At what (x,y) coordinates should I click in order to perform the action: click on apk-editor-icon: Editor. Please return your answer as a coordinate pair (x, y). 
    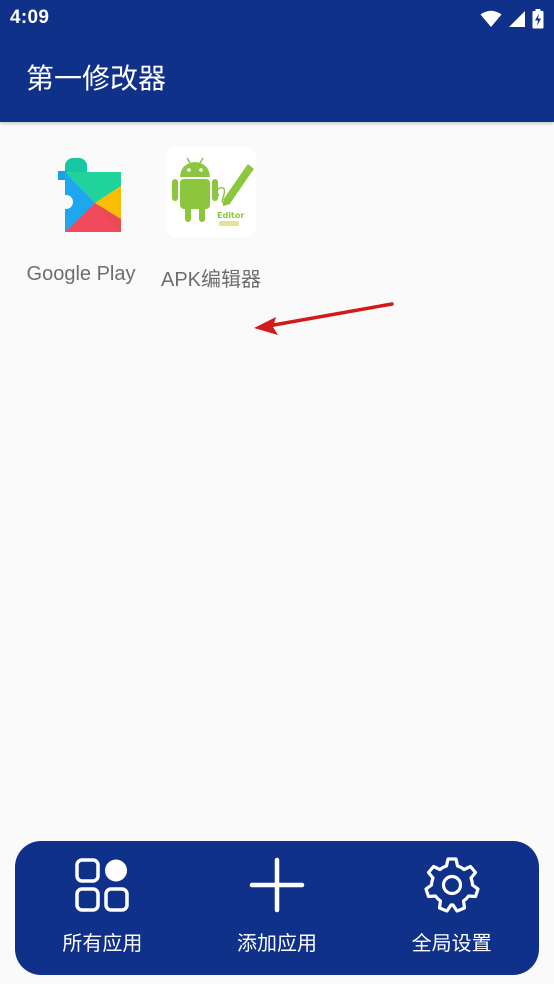
    Looking at the image, I should click on (211, 192).